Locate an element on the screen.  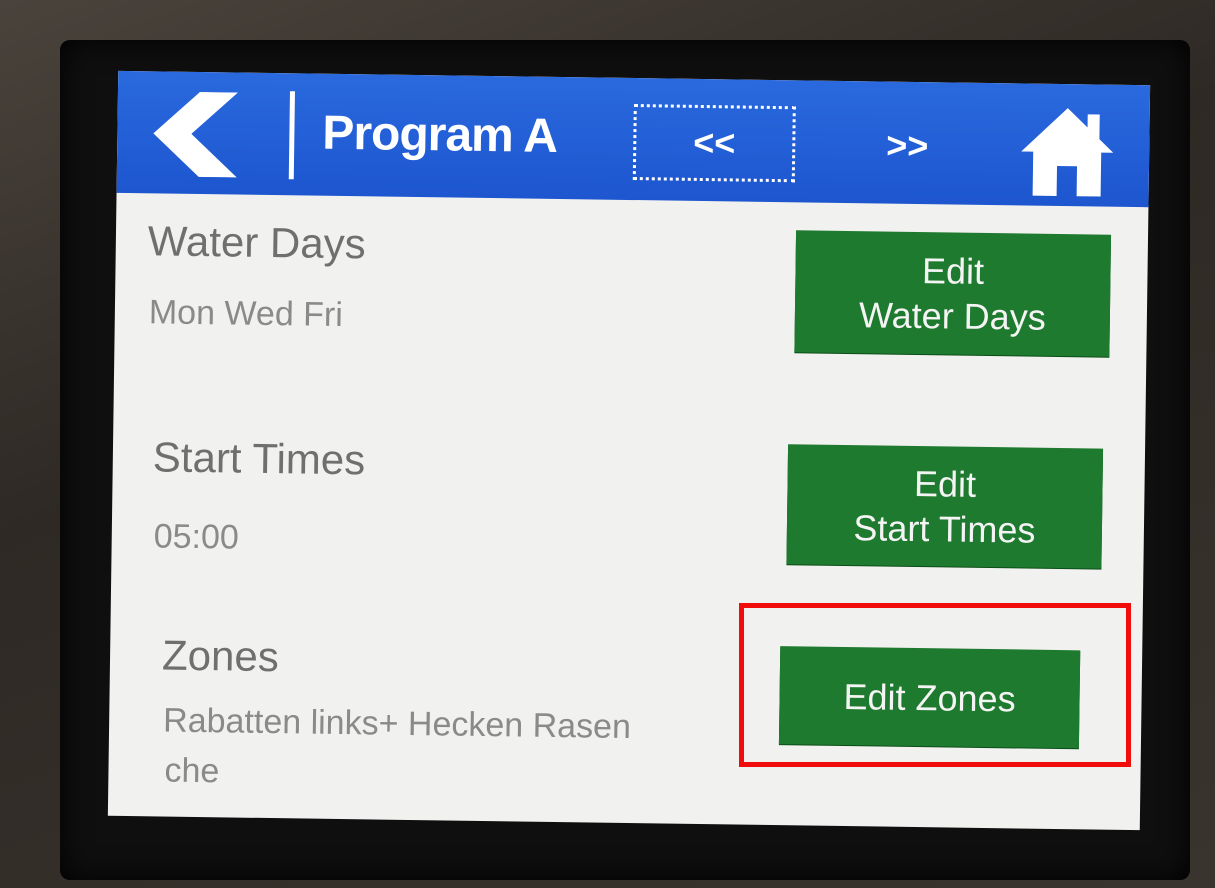
edit-start-times-line1: Edit is located at coordinates (945, 483).